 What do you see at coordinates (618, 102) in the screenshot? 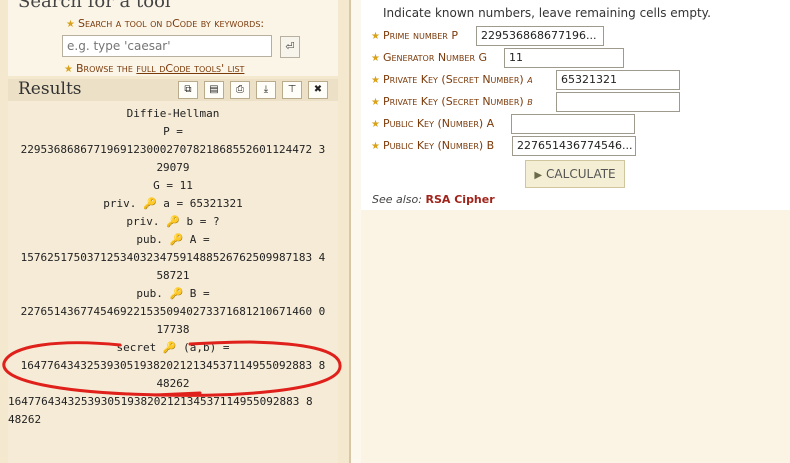
I see `private-b-input` at bounding box center [618, 102].